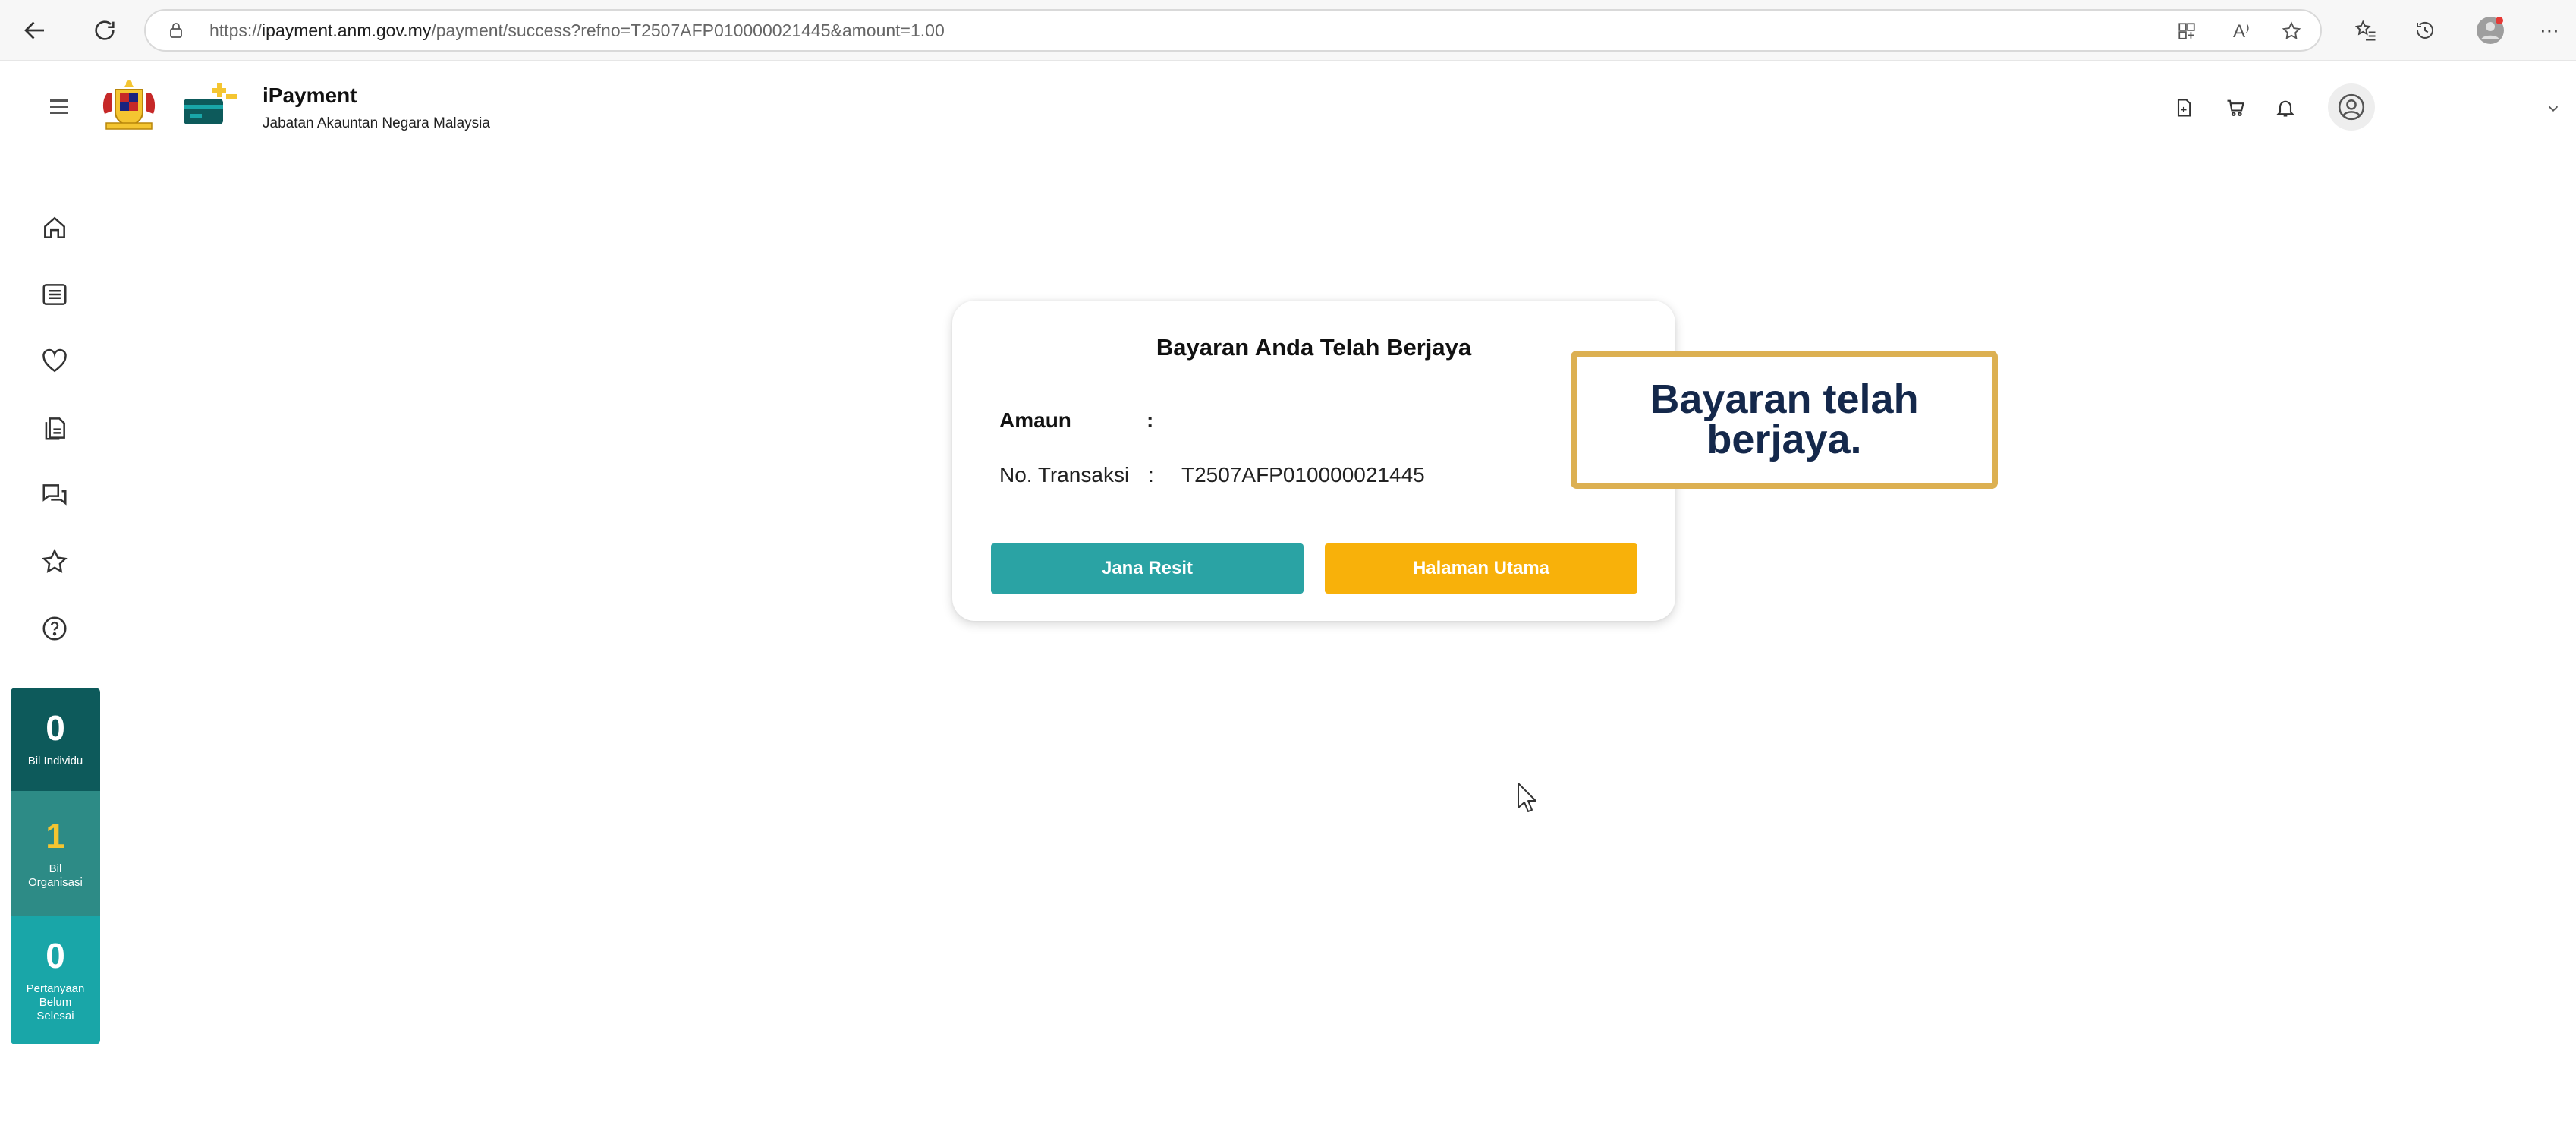  Describe the element at coordinates (55, 761) in the screenshot. I see `stat-label: Bil Individu` at that location.